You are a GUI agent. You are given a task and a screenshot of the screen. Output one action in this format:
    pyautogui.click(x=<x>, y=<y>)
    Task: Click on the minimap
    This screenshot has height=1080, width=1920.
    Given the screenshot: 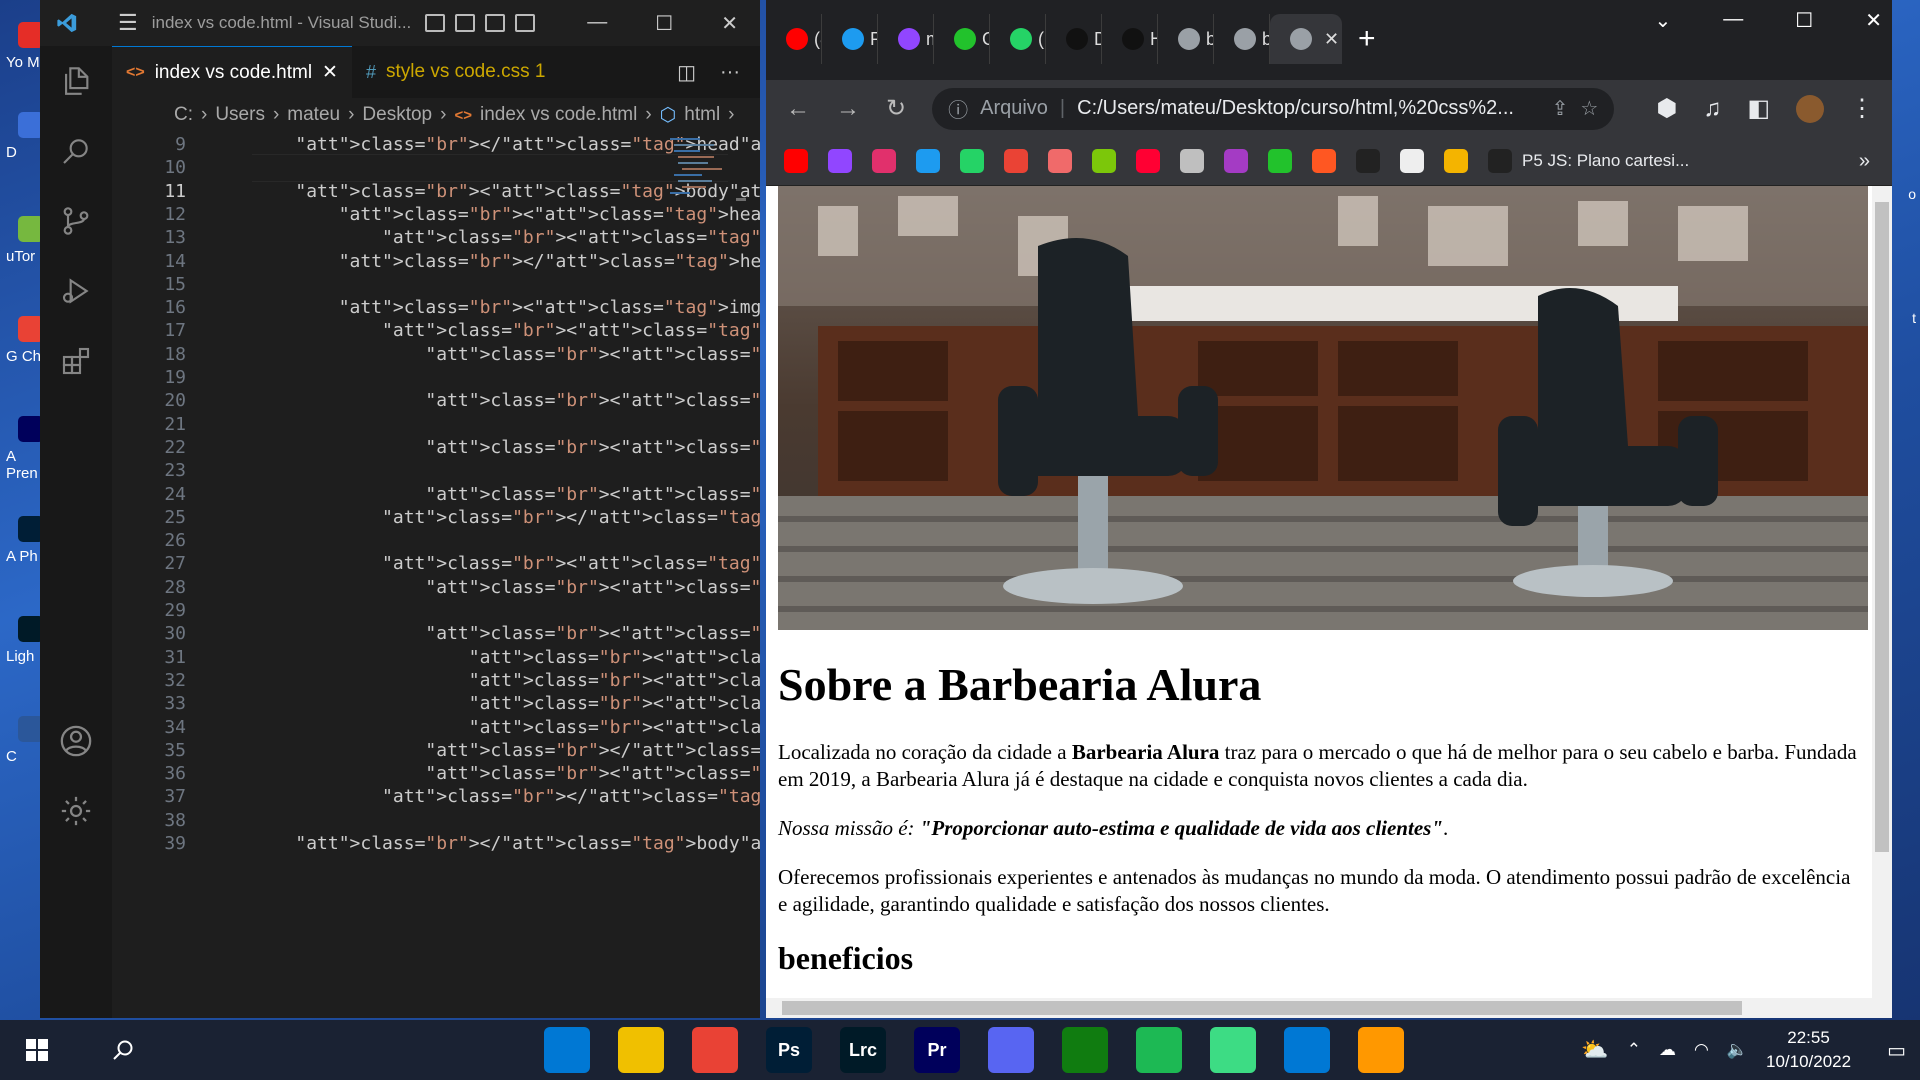 What is the action you would take?
    pyautogui.click(x=707, y=172)
    